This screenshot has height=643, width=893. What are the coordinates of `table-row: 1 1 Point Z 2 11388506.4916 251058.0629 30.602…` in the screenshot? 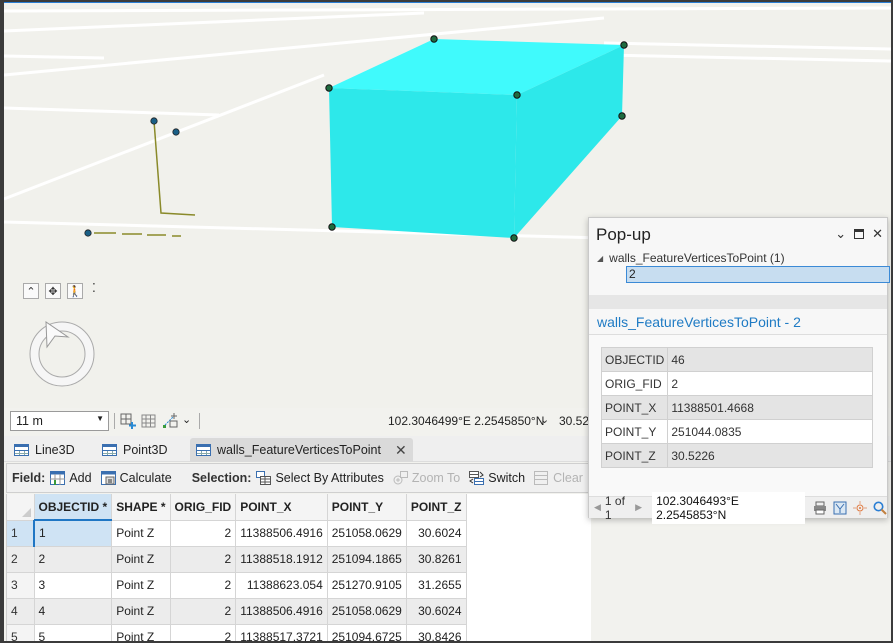 It's located at (237, 533).